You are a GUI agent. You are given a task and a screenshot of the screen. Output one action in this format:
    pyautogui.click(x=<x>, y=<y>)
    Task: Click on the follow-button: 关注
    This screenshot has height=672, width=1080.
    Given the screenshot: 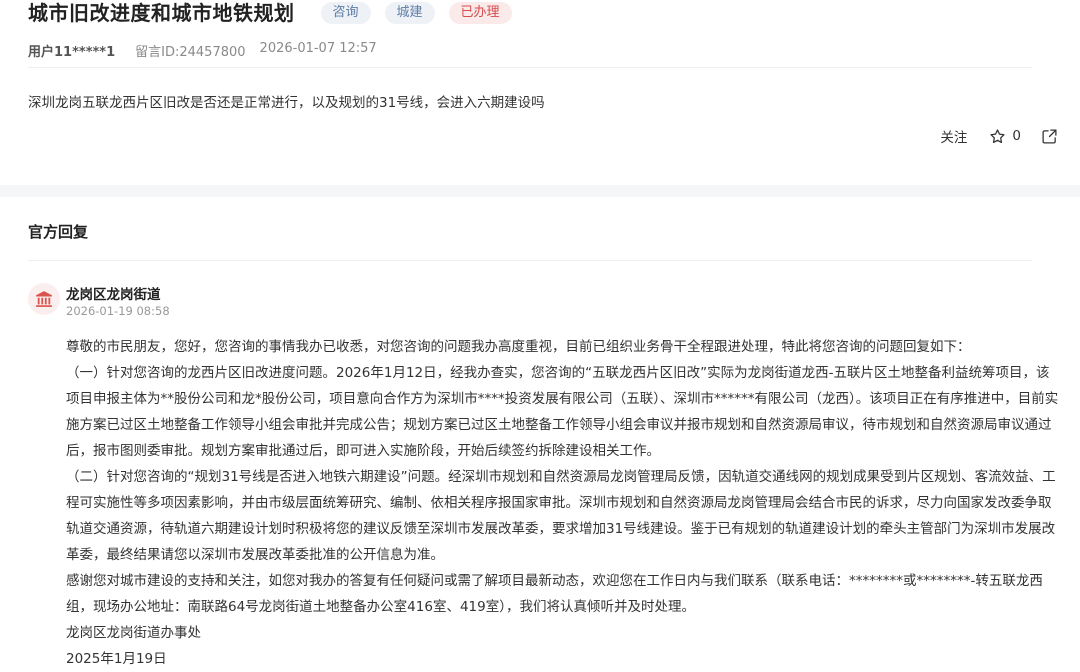 What is the action you would take?
    pyautogui.click(x=953, y=136)
    